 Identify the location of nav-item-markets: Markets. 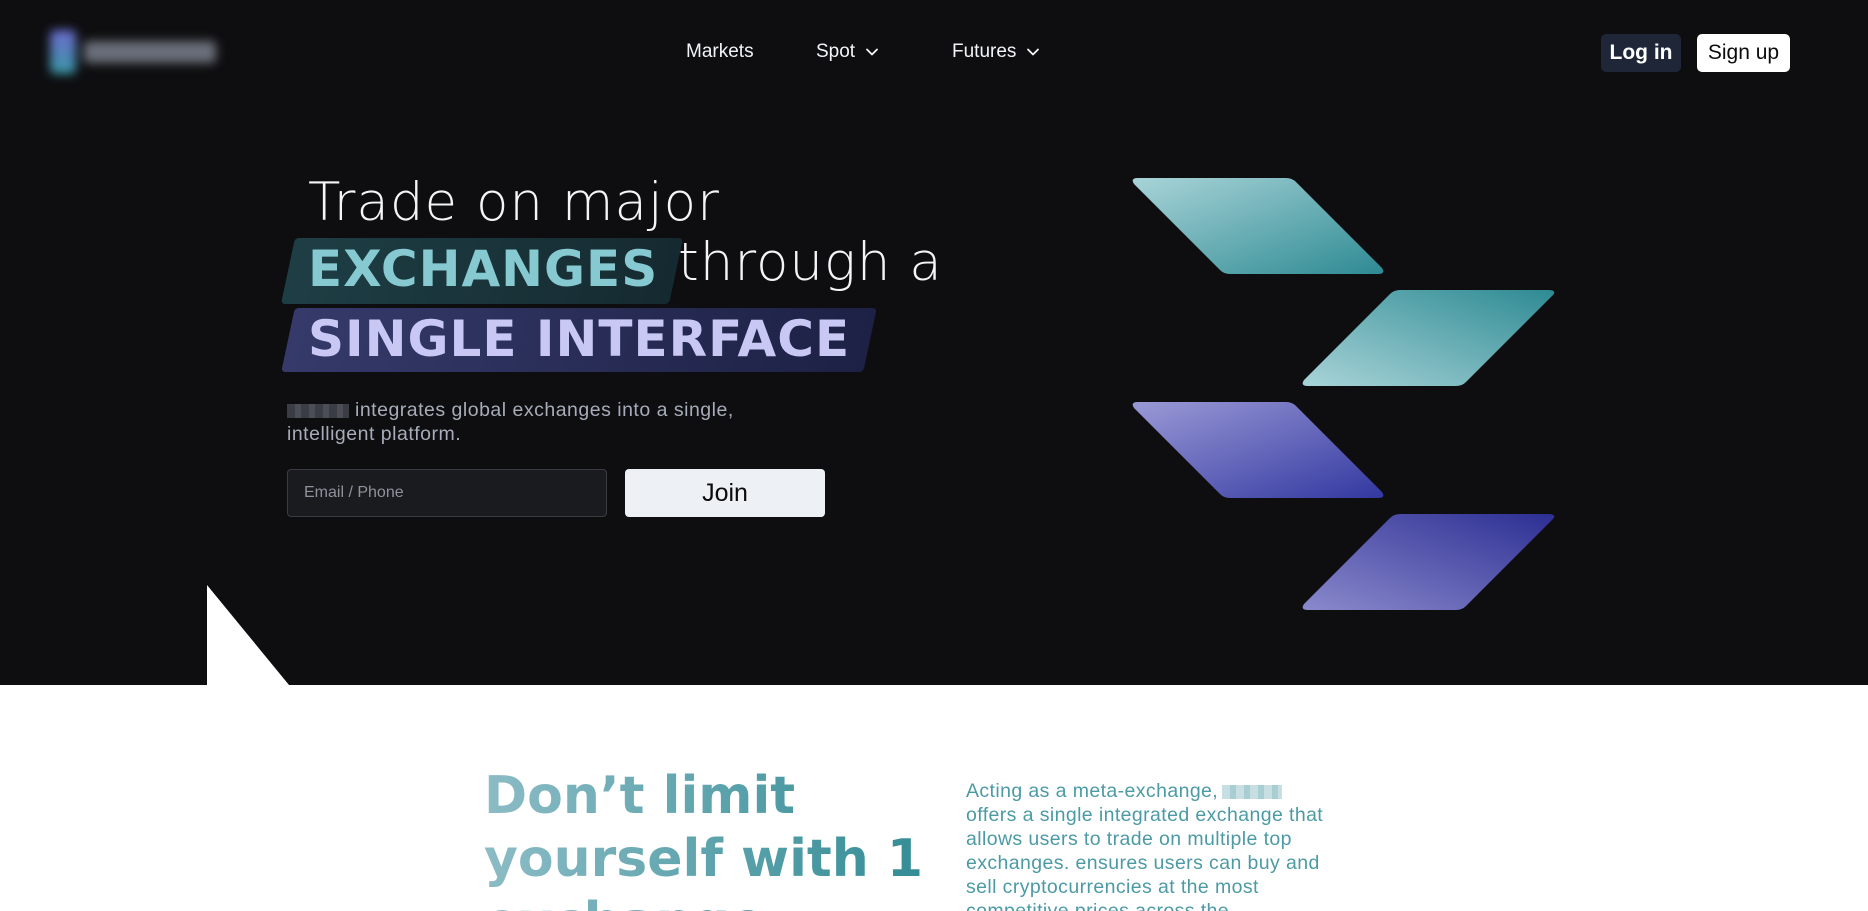
(720, 52).